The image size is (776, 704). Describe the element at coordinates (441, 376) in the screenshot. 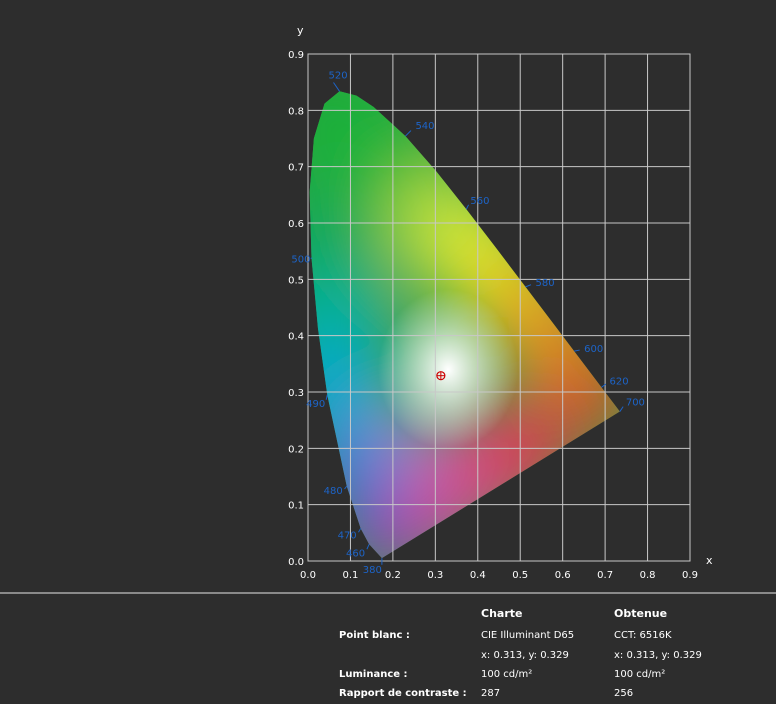

I see `white-point-marker` at that location.